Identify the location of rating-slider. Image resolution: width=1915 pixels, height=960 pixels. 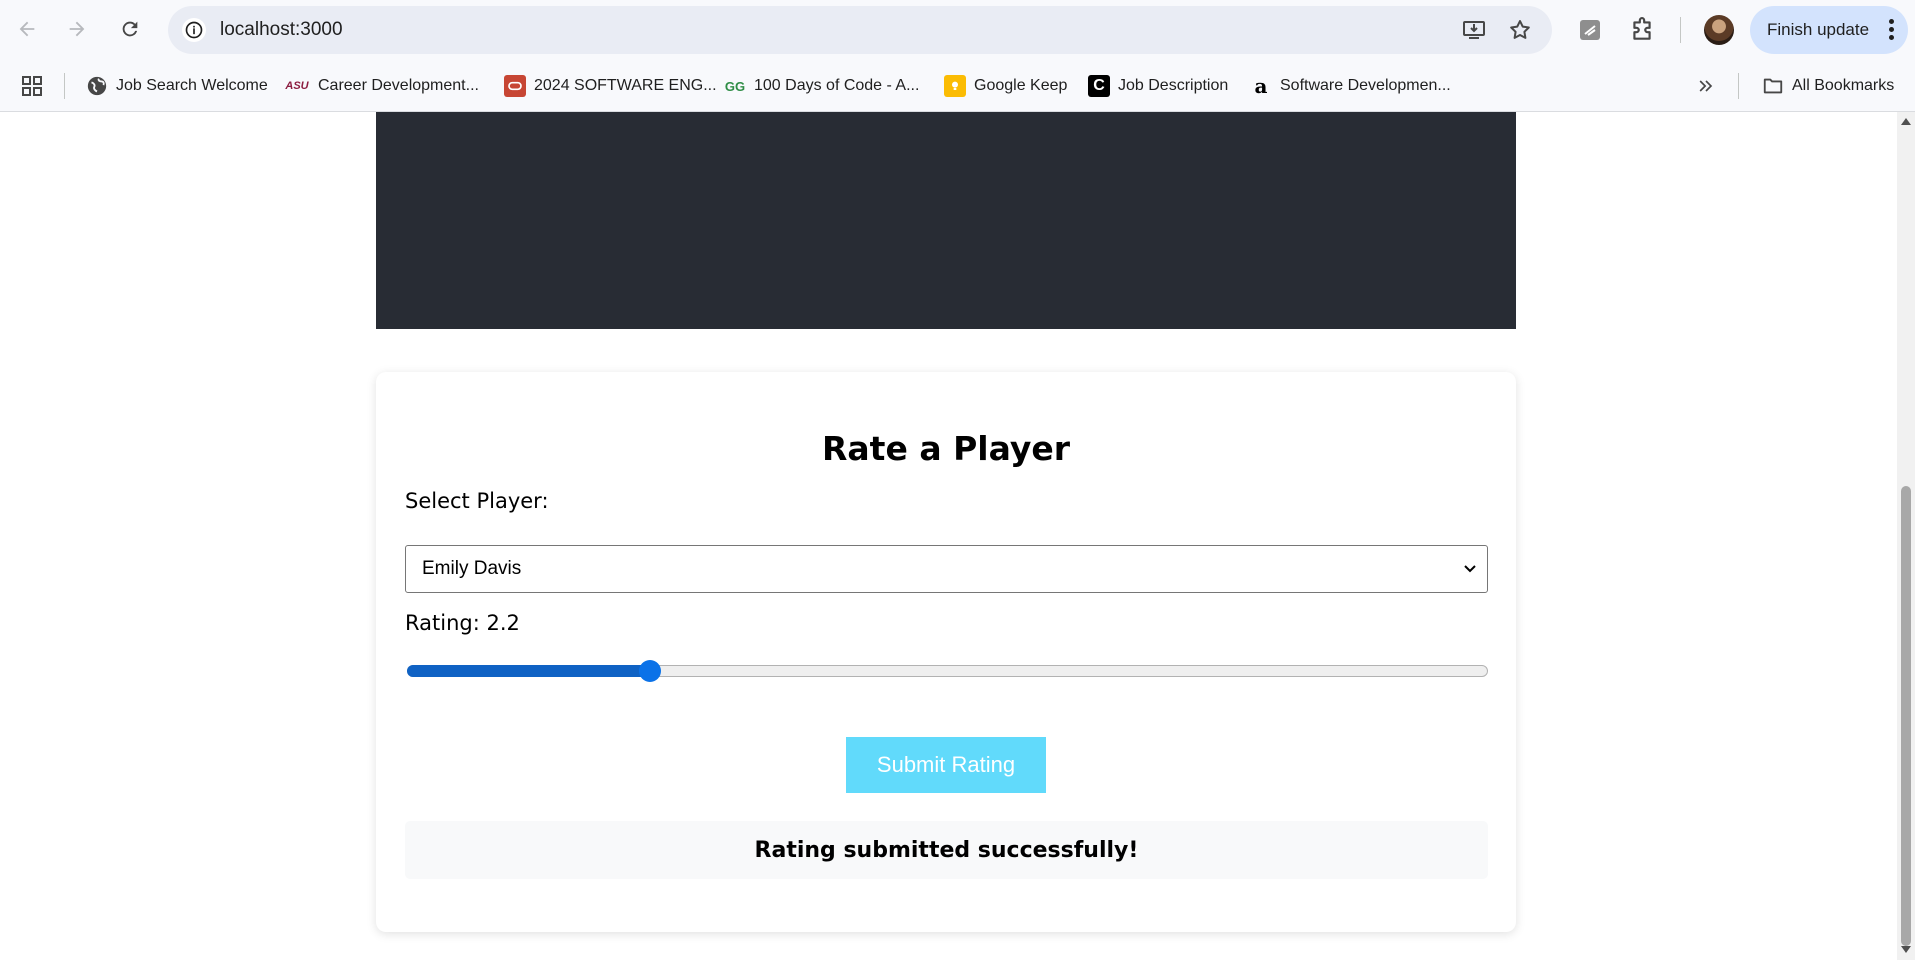
(946, 671).